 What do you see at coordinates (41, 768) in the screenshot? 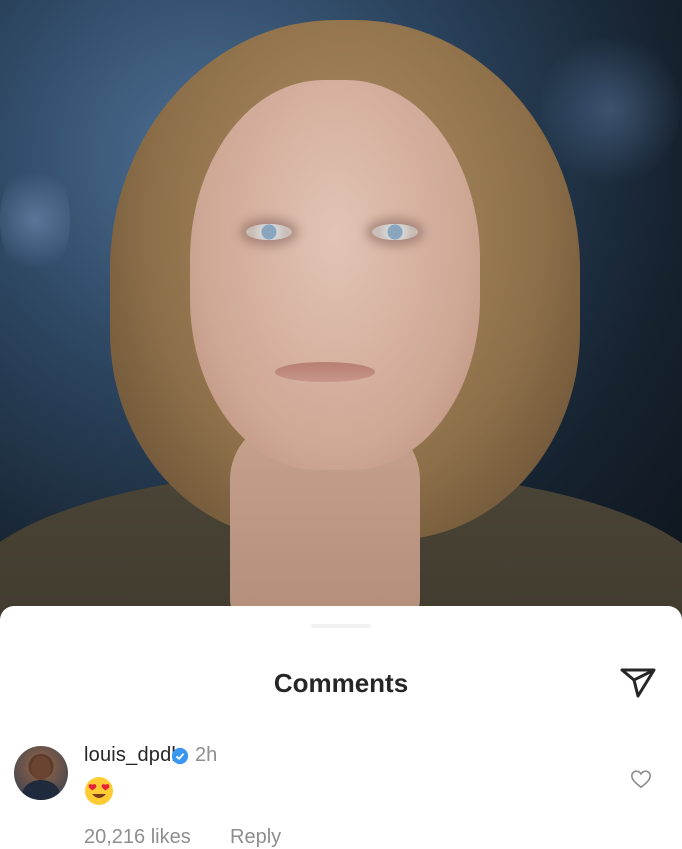
I see `avatar-head` at bounding box center [41, 768].